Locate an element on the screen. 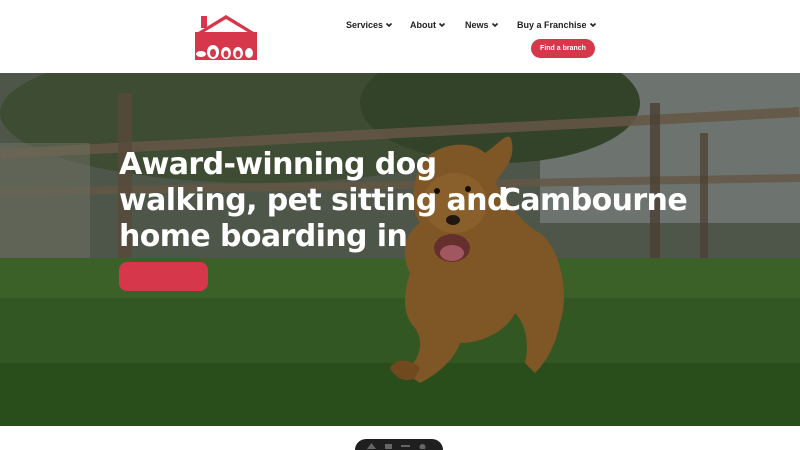 The image size is (800, 450). nav-about: About is located at coordinates (428, 25).